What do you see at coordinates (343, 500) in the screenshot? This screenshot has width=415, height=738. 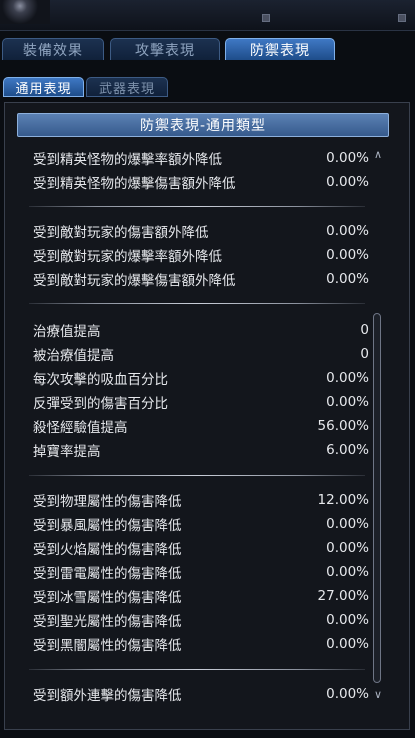 I see `stat-value: 12.00%` at bounding box center [343, 500].